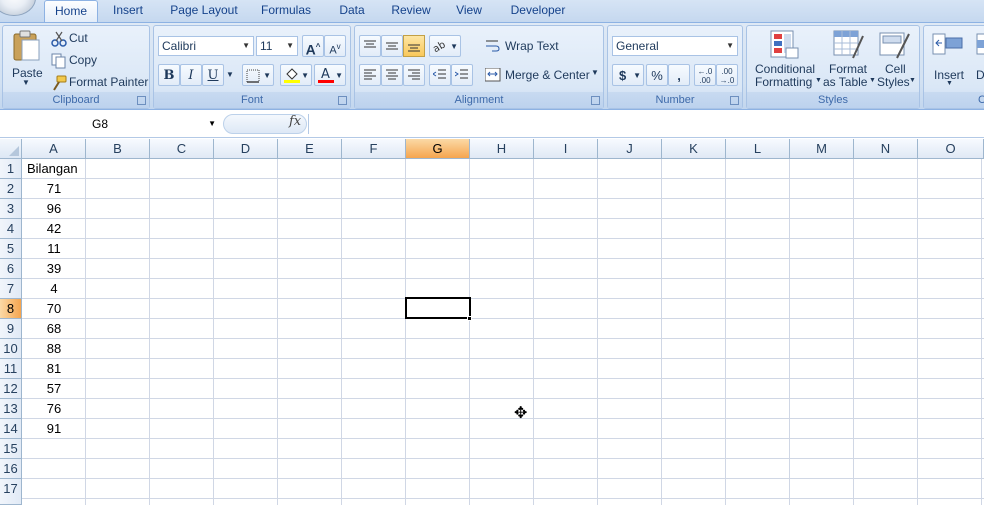 This screenshot has width=984, height=505. Describe the element at coordinates (11, 209) in the screenshot. I see `row-header-3: 3` at that location.